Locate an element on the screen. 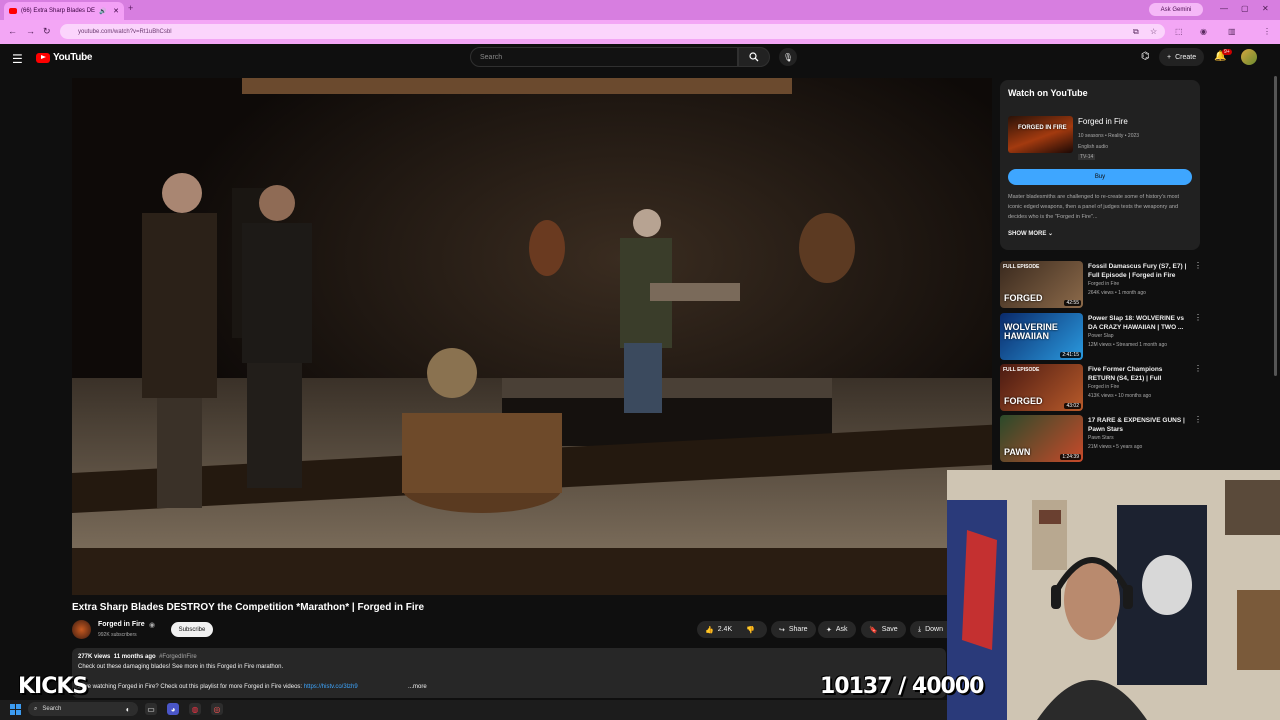 Image resolution: width=1280 pixels, height=720 pixels. description-more-button: ...more is located at coordinates (417, 687).